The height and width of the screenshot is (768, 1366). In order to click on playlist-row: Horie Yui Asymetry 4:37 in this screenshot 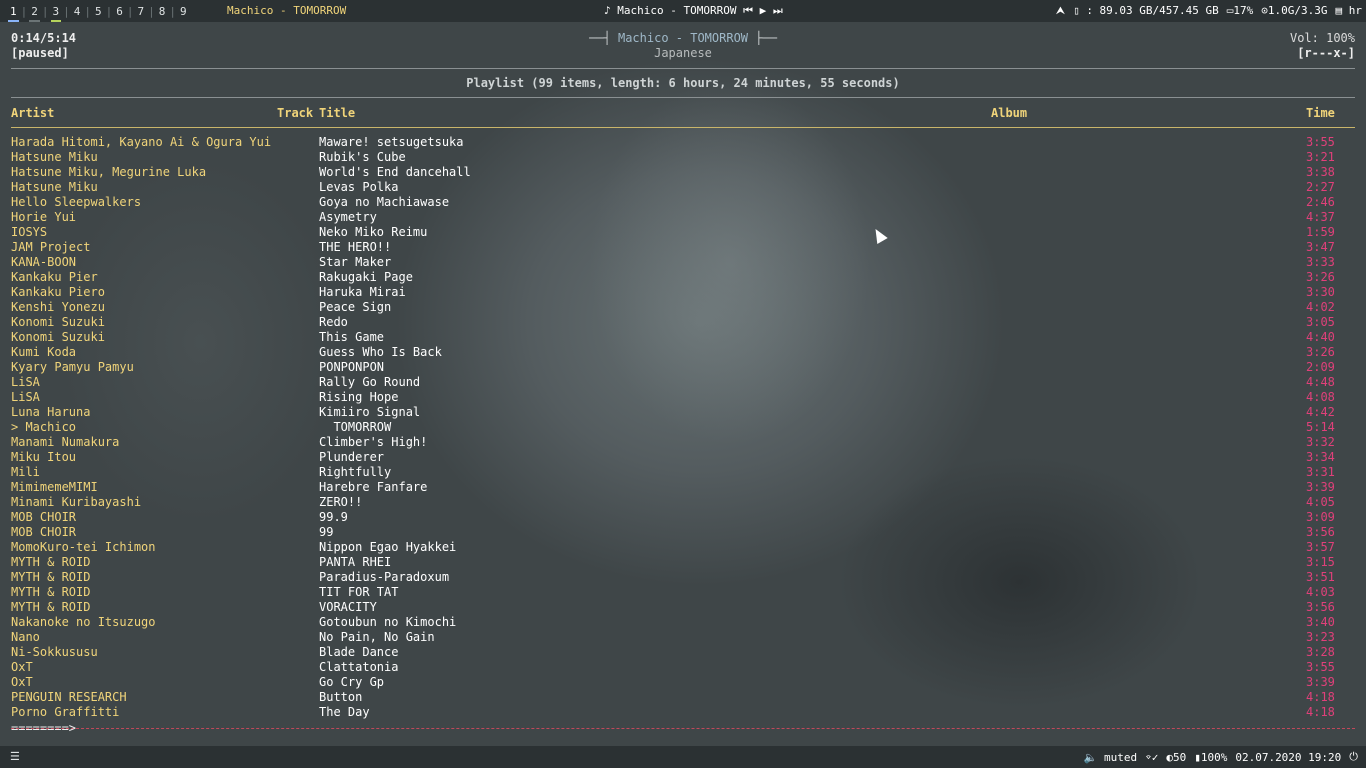, I will do `click(683, 217)`.